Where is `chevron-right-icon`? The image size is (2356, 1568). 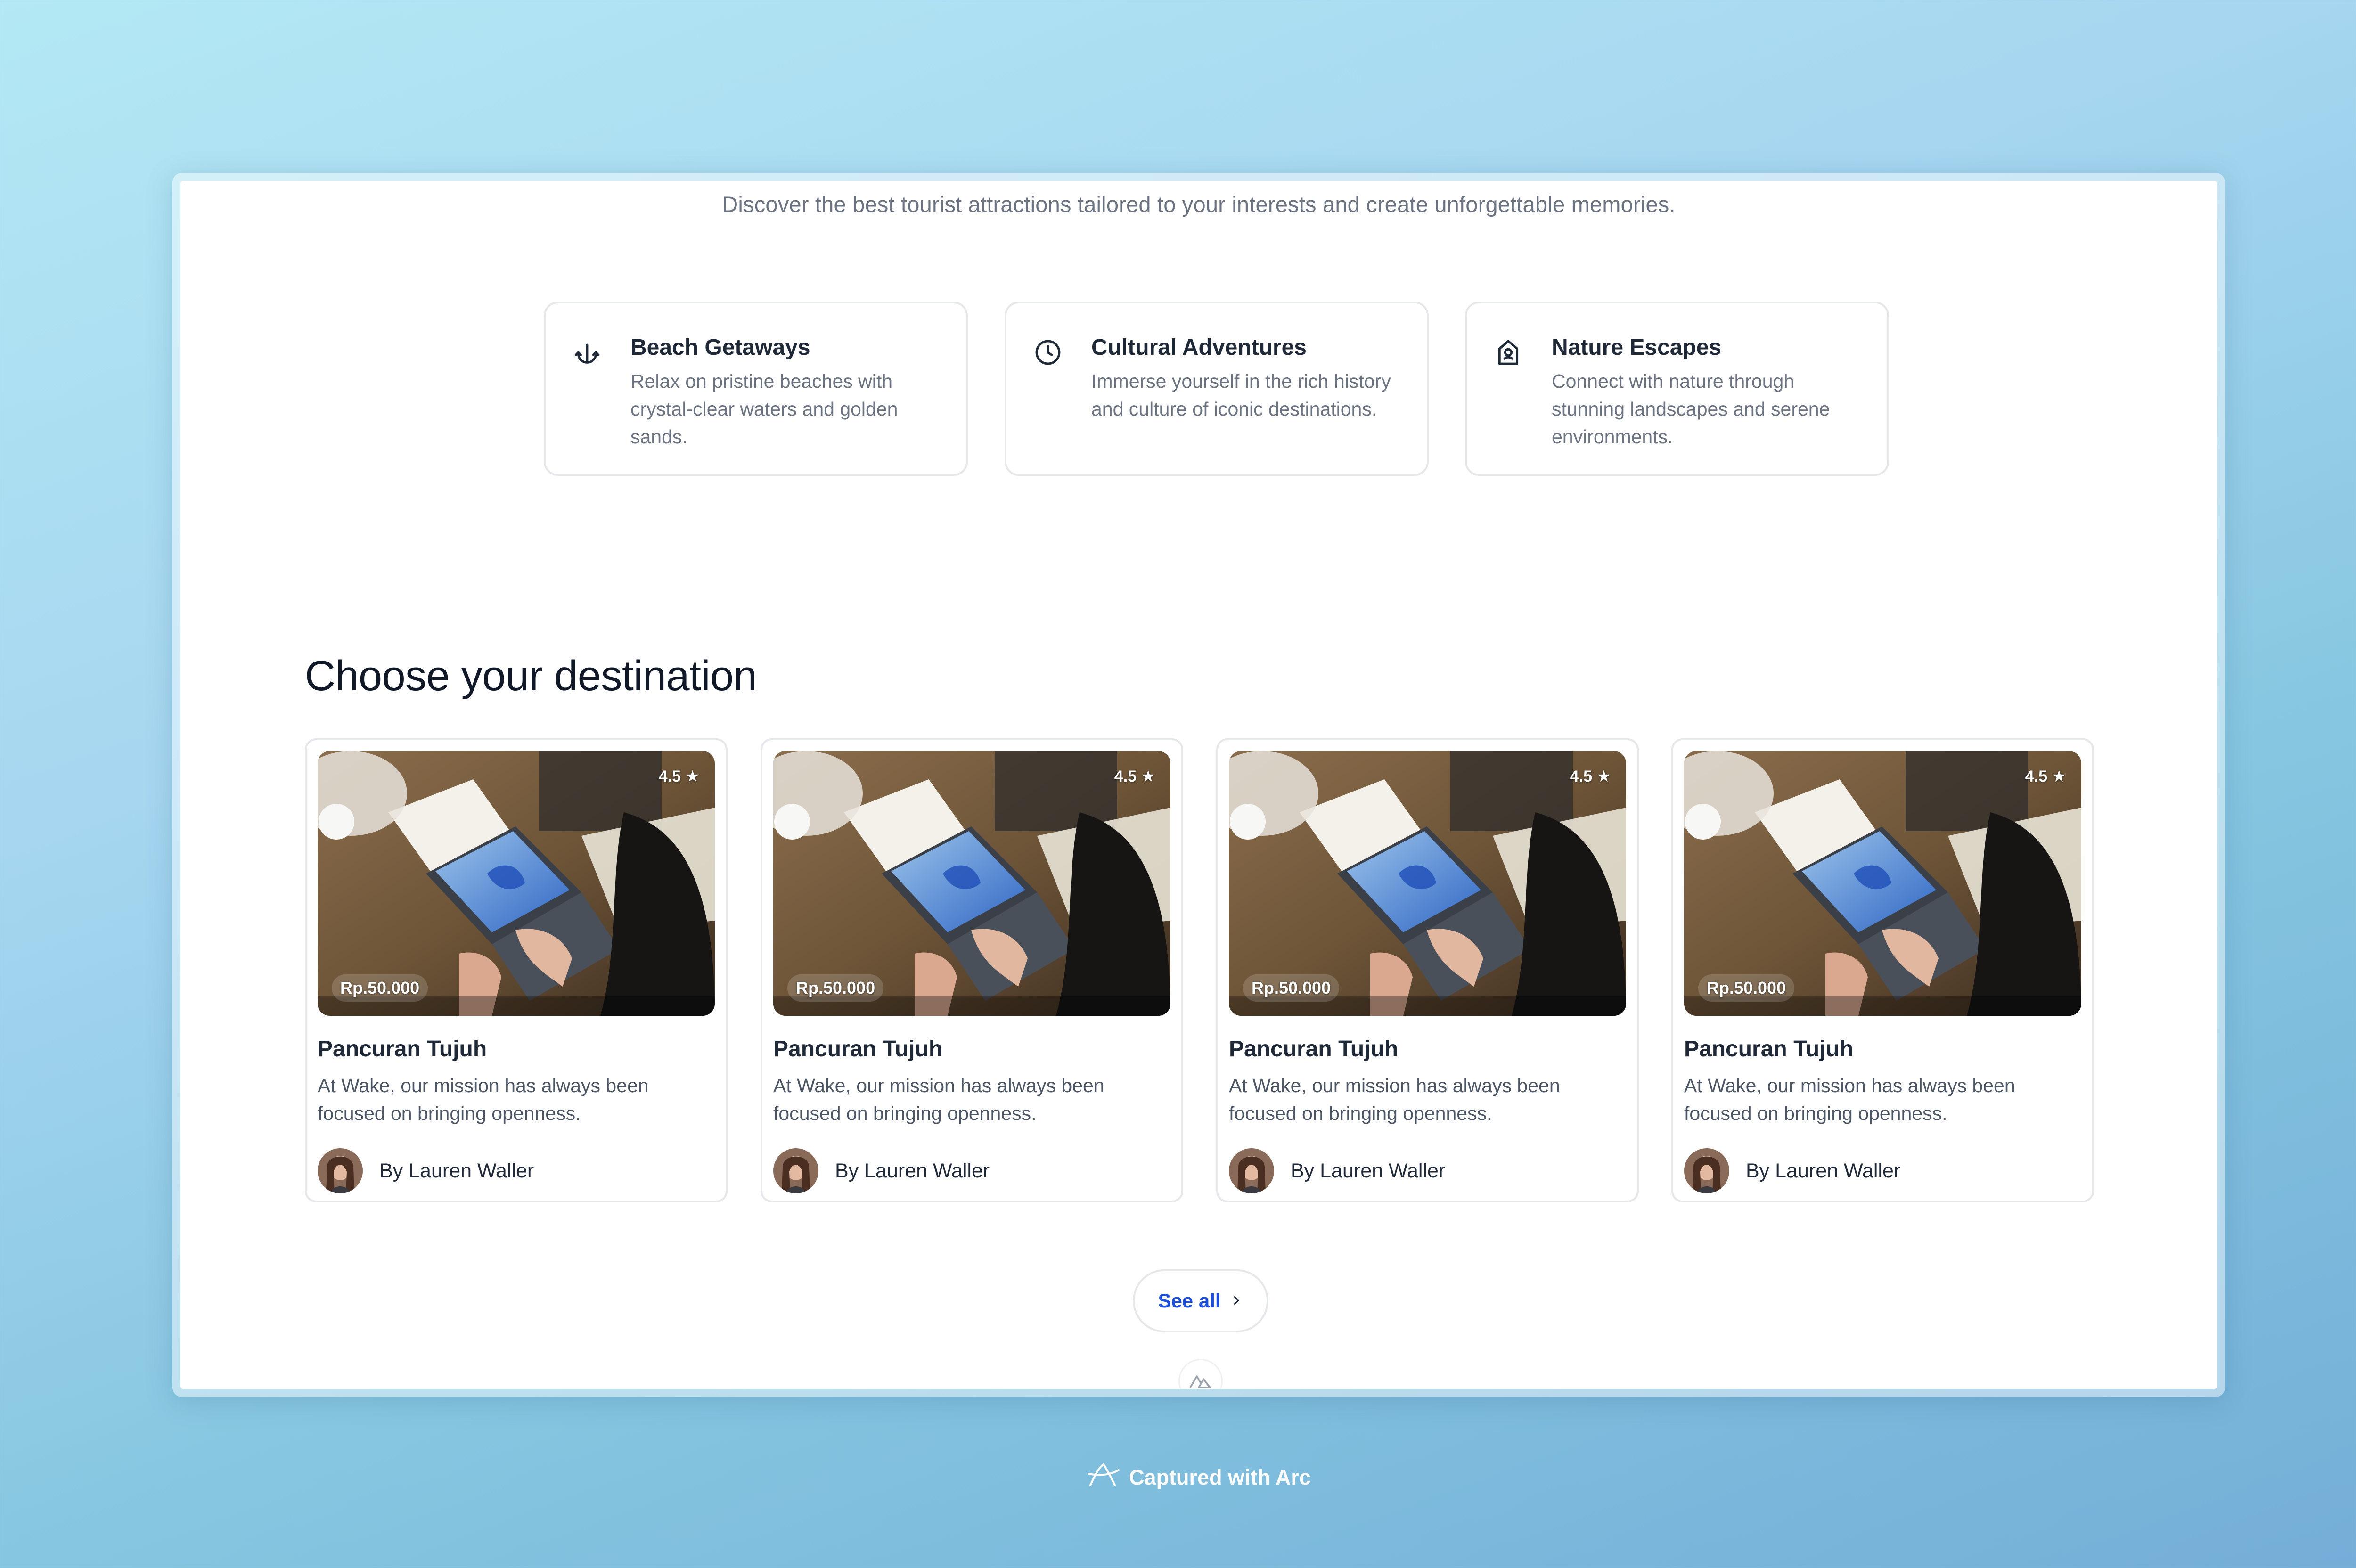 chevron-right-icon is located at coordinates (1236, 1301).